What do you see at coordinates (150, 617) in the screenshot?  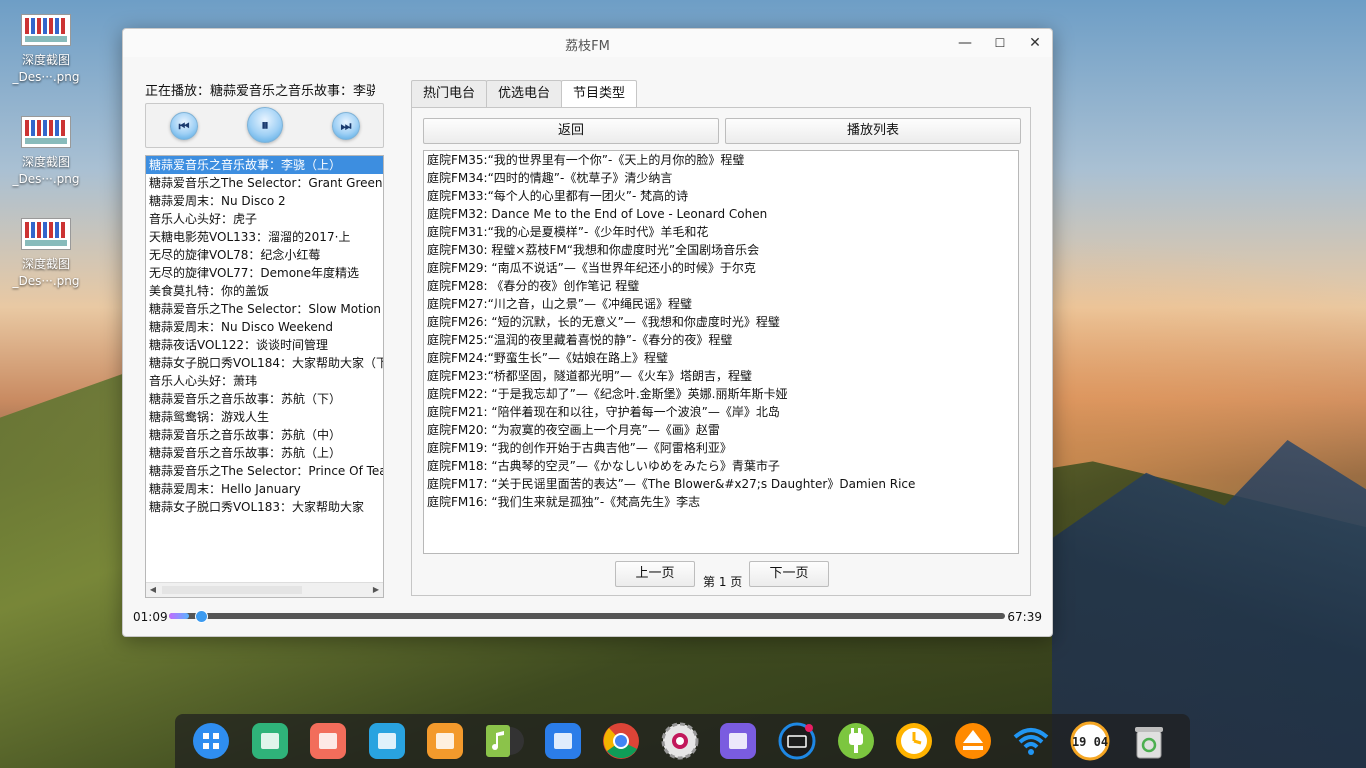 I see `current-time: 01:09` at bounding box center [150, 617].